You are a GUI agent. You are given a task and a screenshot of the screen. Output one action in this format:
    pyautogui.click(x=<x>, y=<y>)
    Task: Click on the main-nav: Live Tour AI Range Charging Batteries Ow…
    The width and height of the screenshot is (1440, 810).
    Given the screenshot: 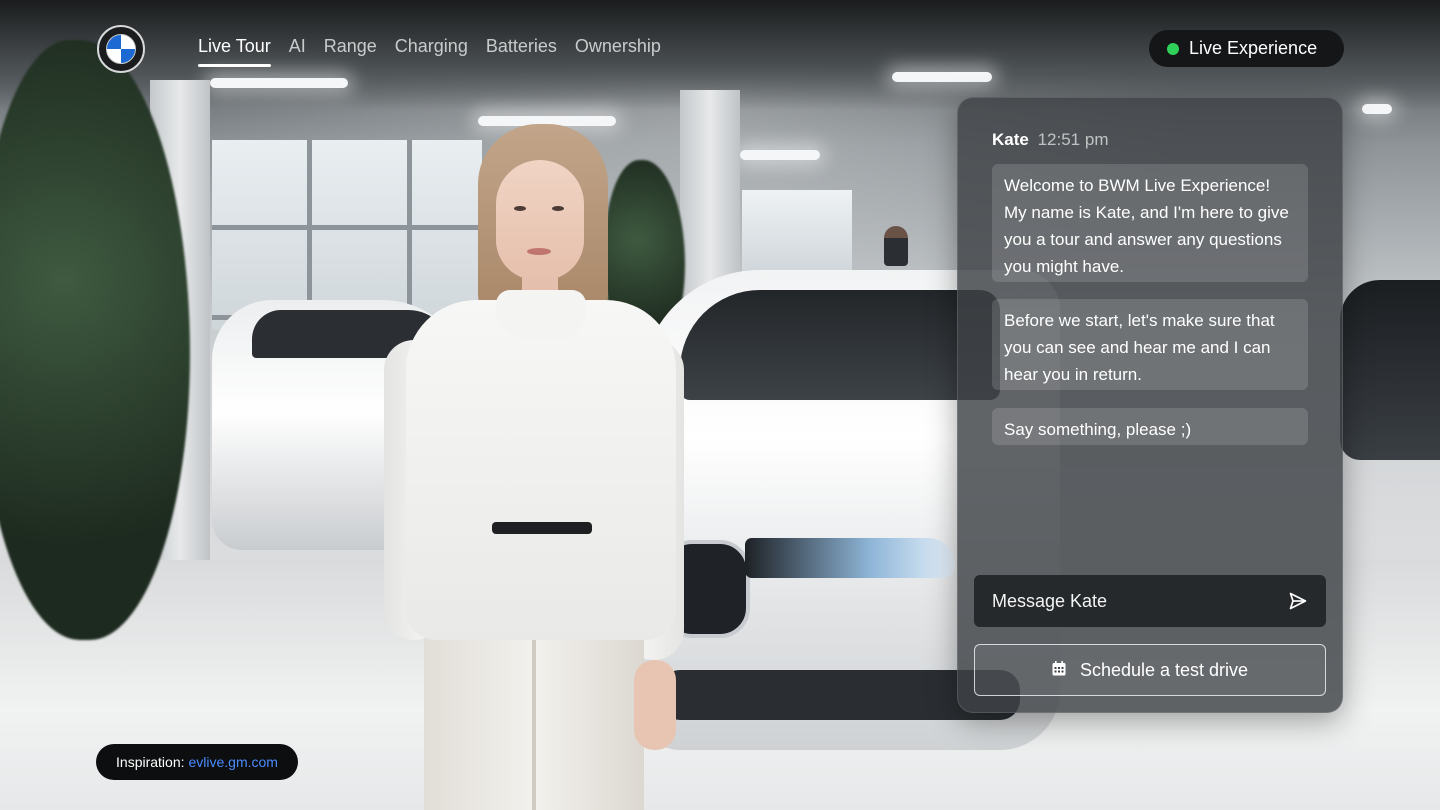 What is the action you would take?
    pyautogui.click(x=429, y=51)
    